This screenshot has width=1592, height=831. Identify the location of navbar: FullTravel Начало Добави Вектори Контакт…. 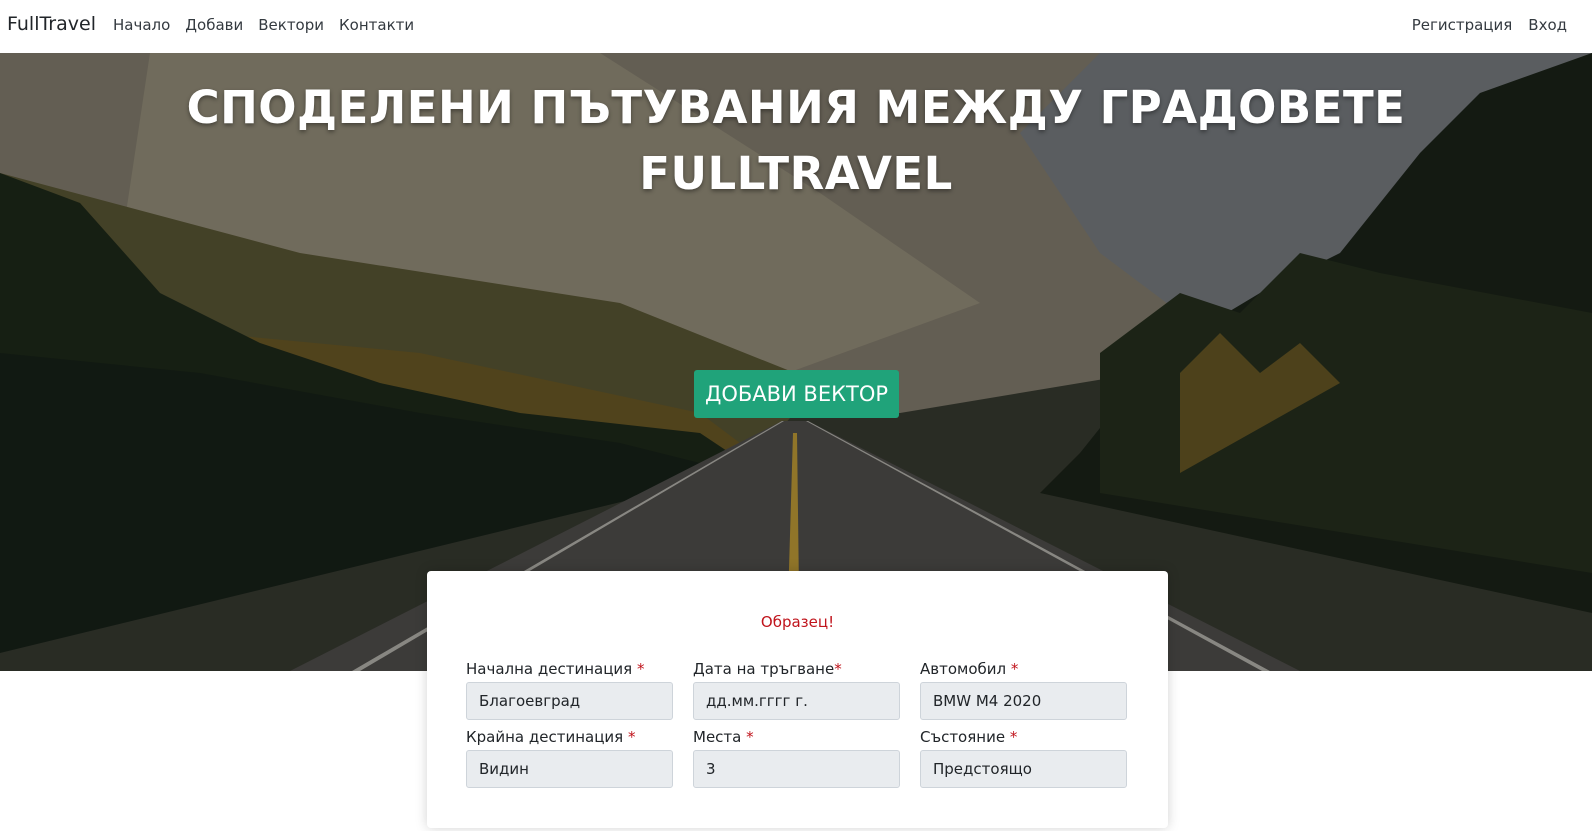
(796, 26).